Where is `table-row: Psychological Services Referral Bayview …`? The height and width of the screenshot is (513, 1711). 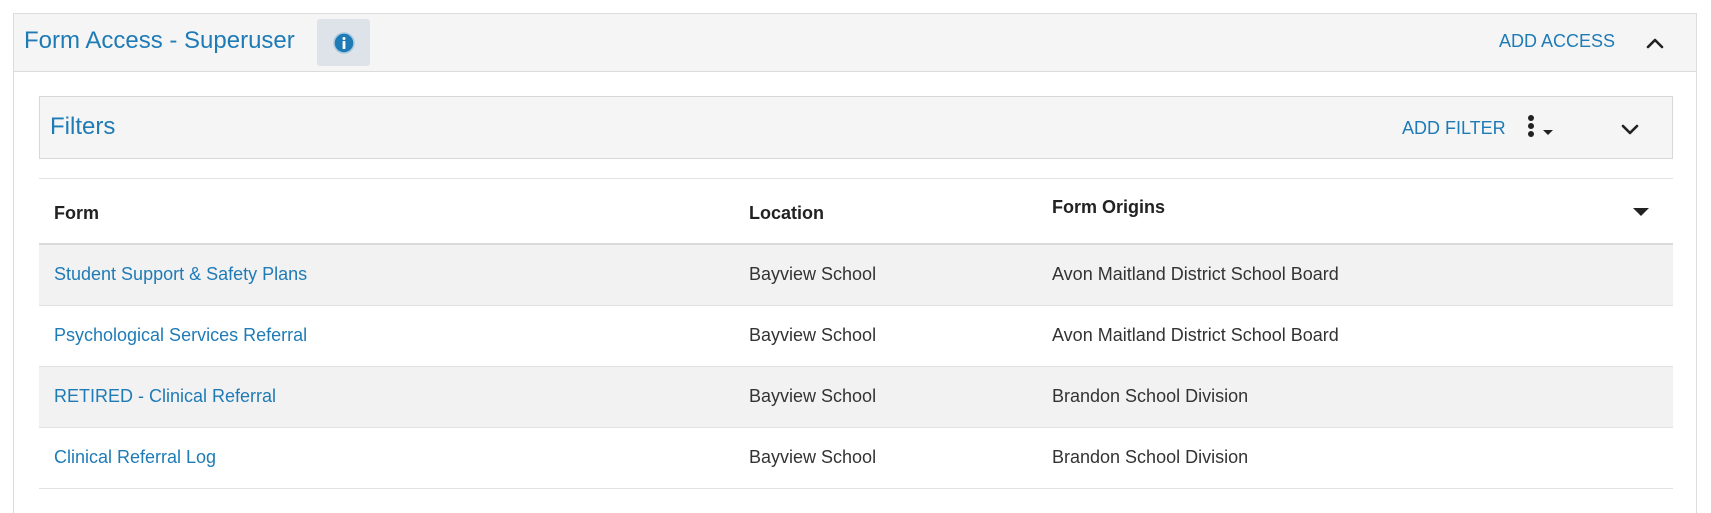
table-row: Psychological Services Referral Bayview … is located at coordinates (856, 336).